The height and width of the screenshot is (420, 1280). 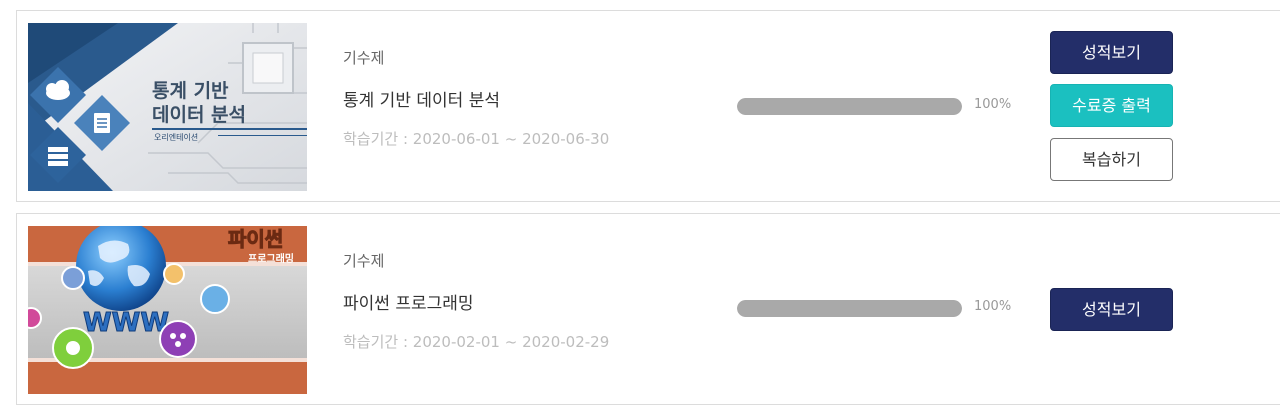 I want to click on python-thumbnail-image: WWW 파이썬 프로그래밍, so click(x=167, y=310).